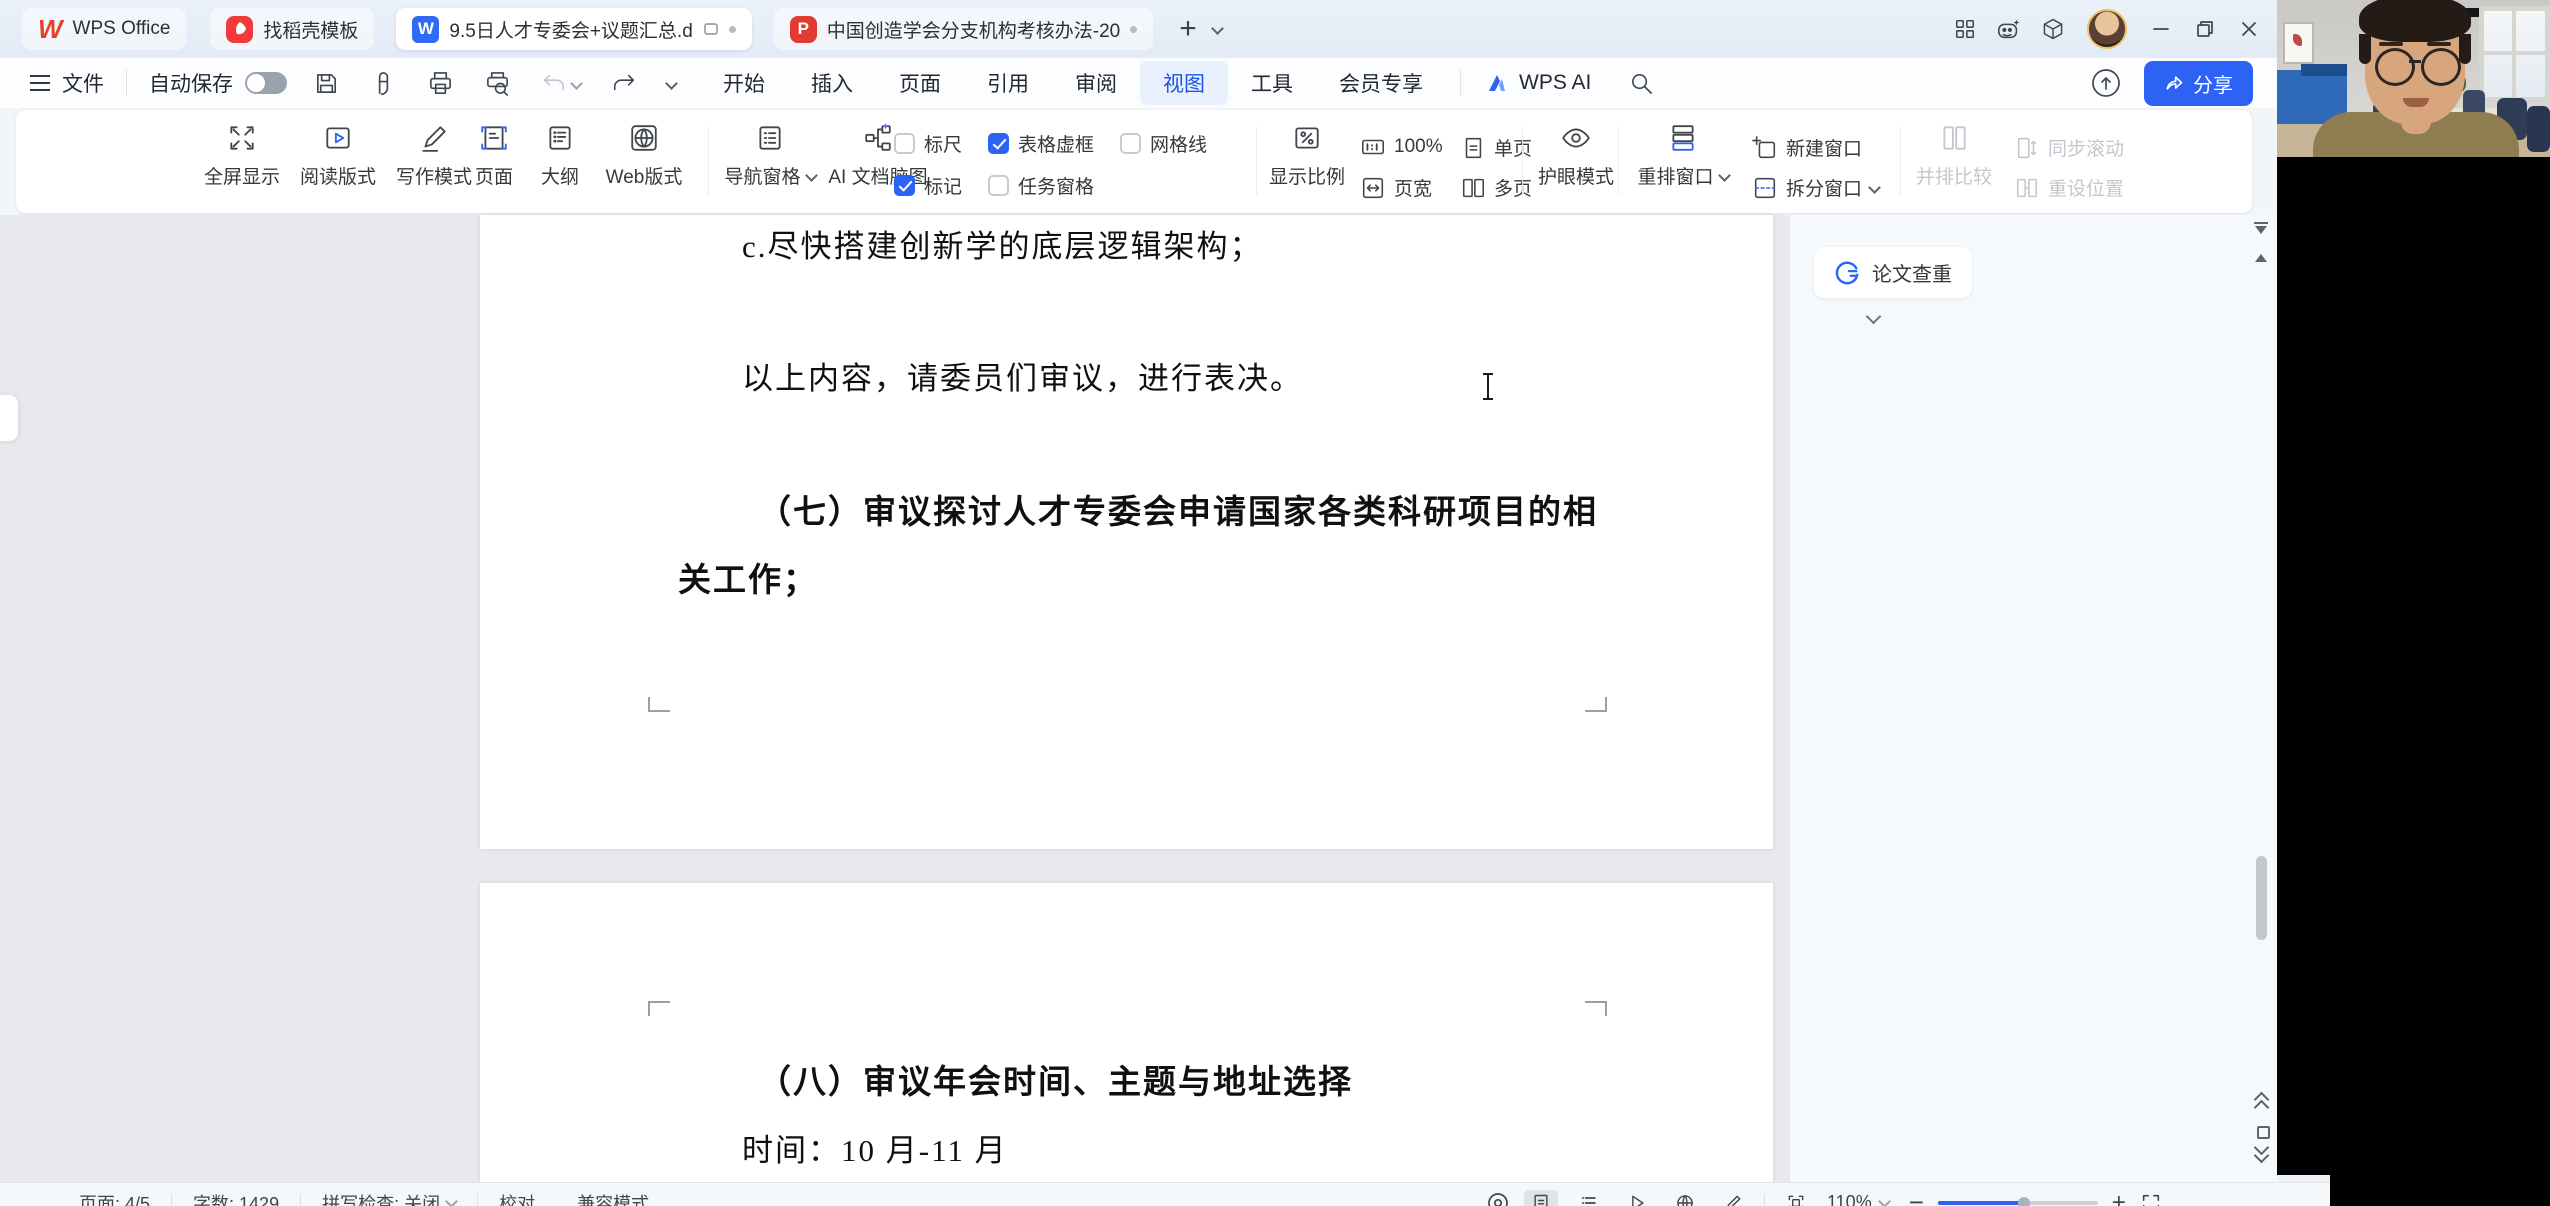 The width and height of the screenshot is (2550, 1206). I want to click on undo-button, so click(562, 83).